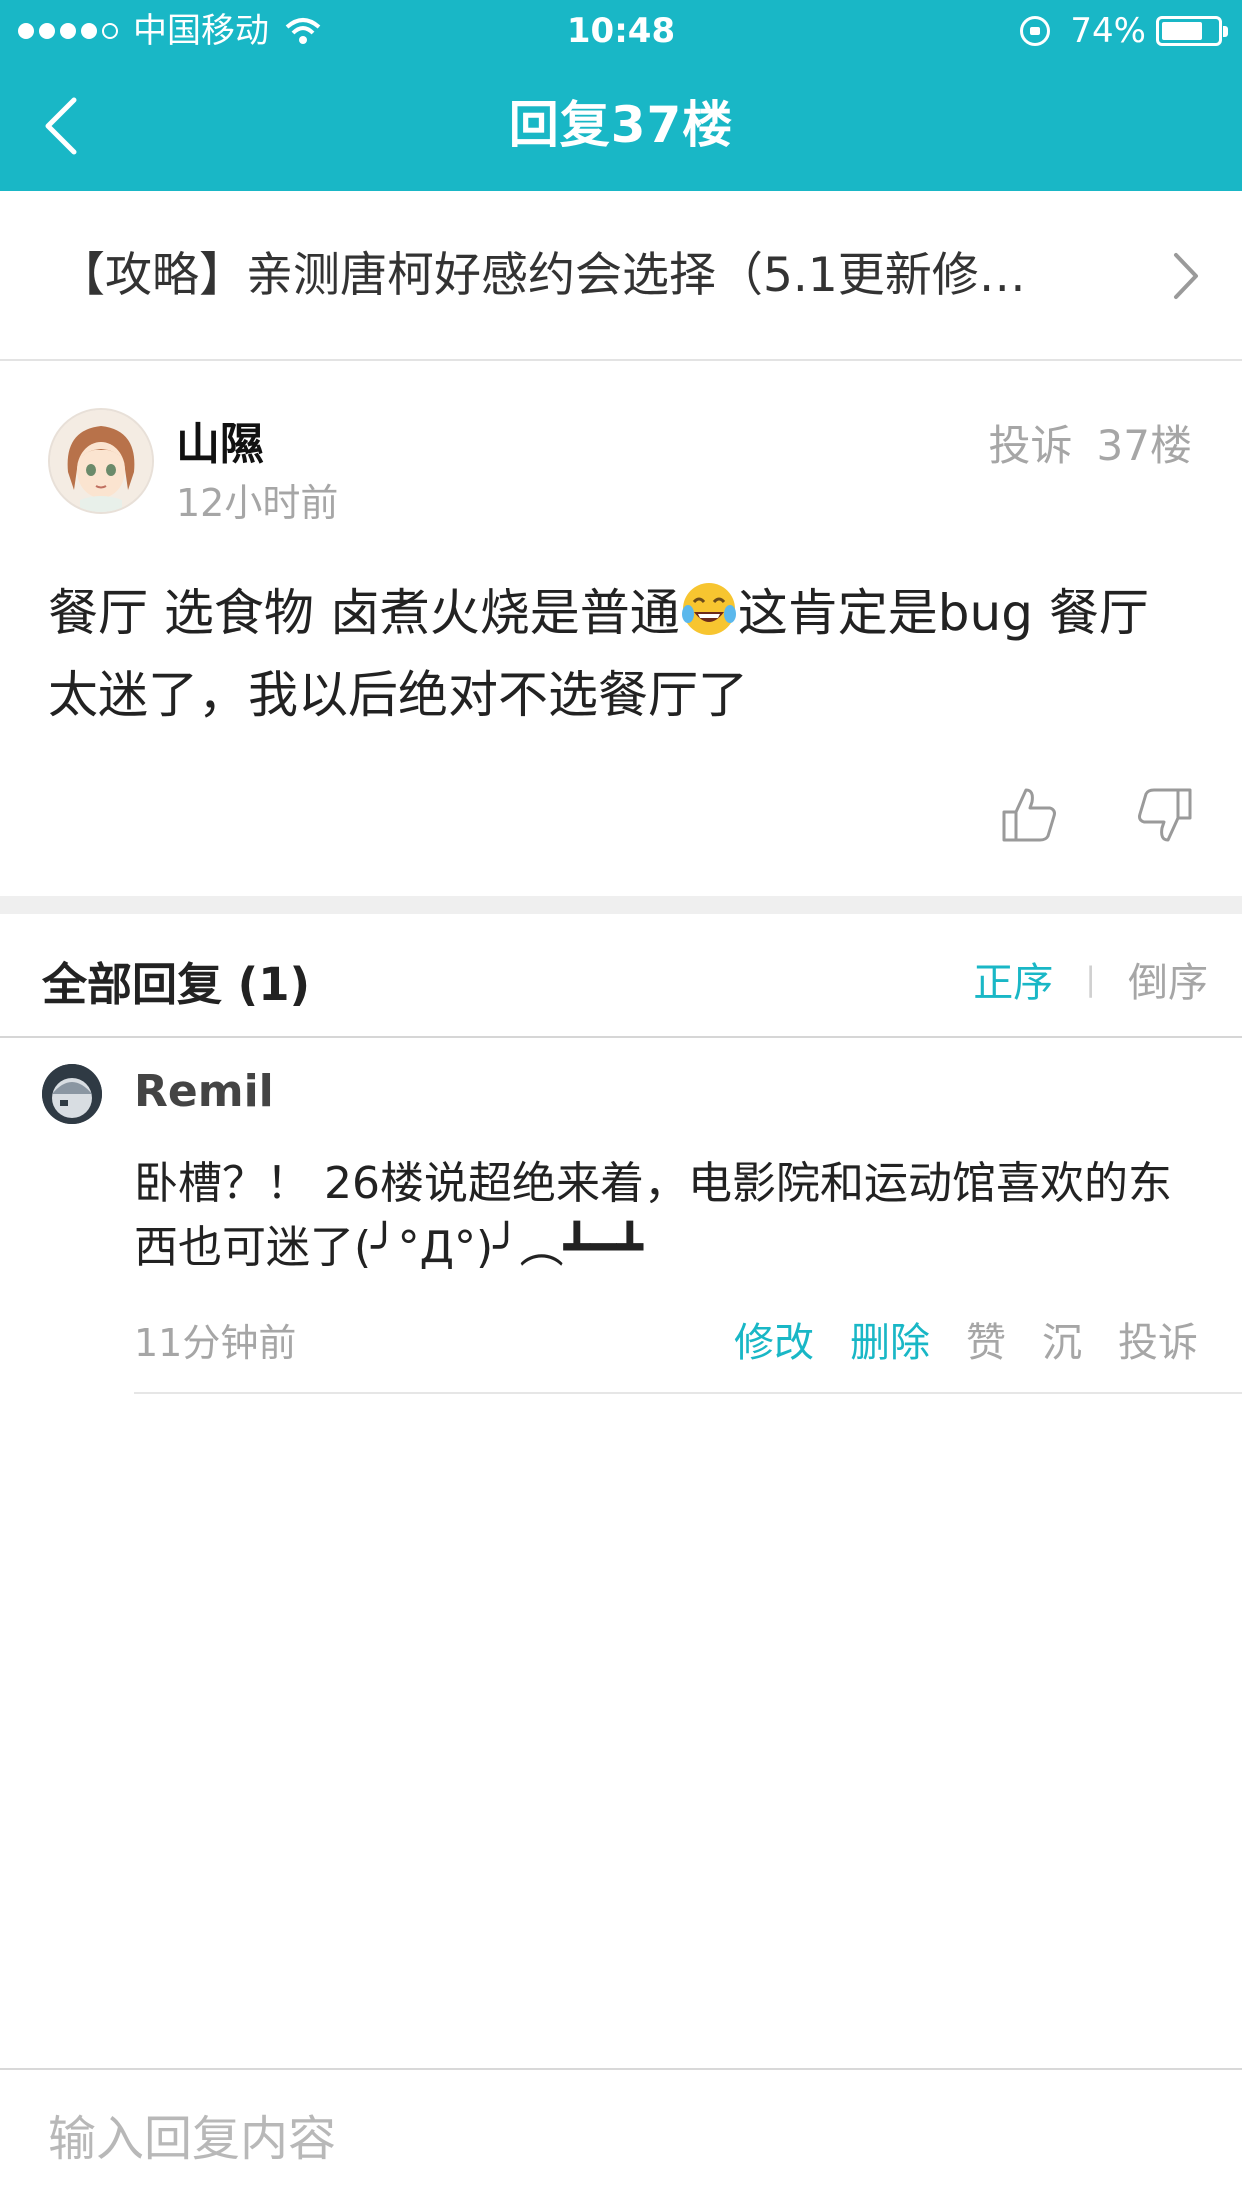 Image resolution: width=1242 pixels, height=2208 pixels. What do you see at coordinates (1030, 815) in the screenshot?
I see `thumbs-up-icon` at bounding box center [1030, 815].